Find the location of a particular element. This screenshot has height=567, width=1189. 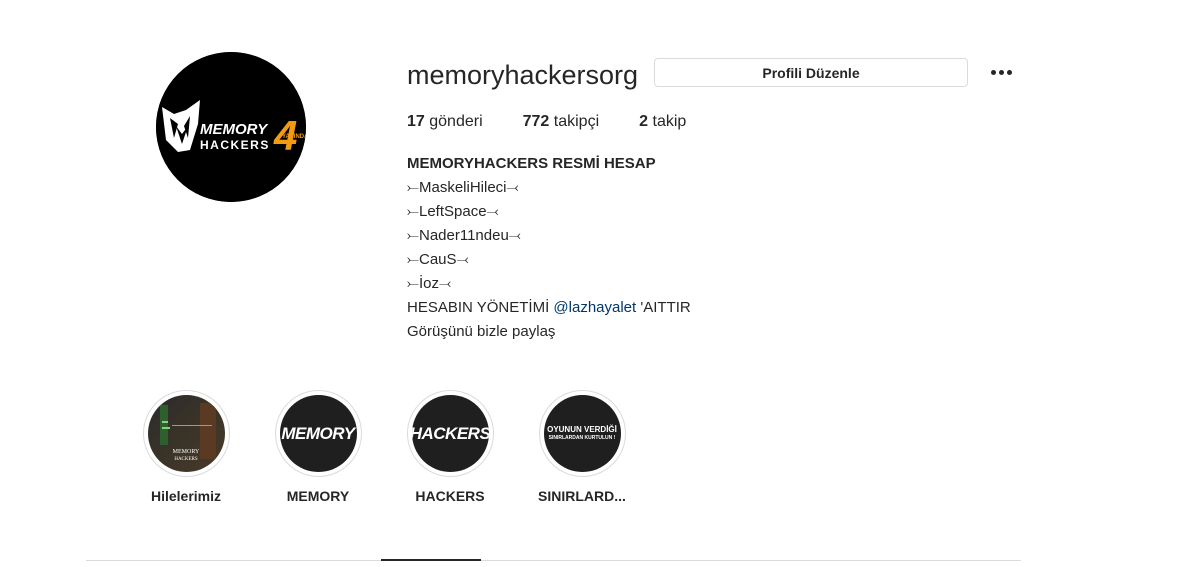

highlight-cover-text: HACKERS is located at coordinates (450, 433).